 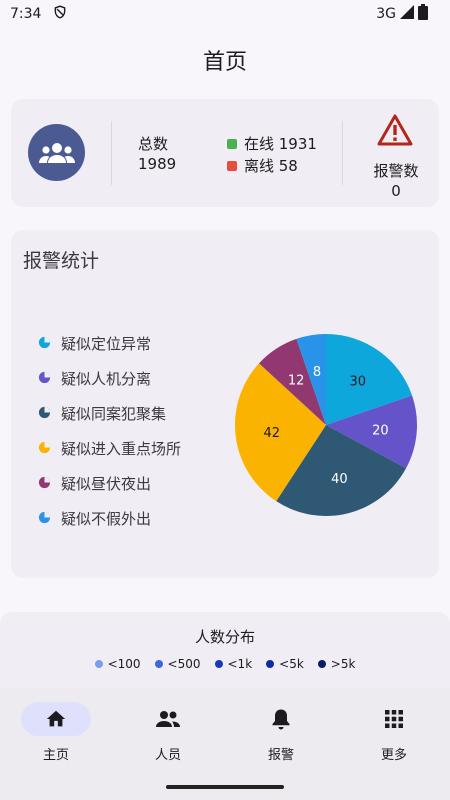 What do you see at coordinates (321, 425) in the screenshot?
I see `alarm-pie-chart: 30 20 40 42 12 8` at bounding box center [321, 425].